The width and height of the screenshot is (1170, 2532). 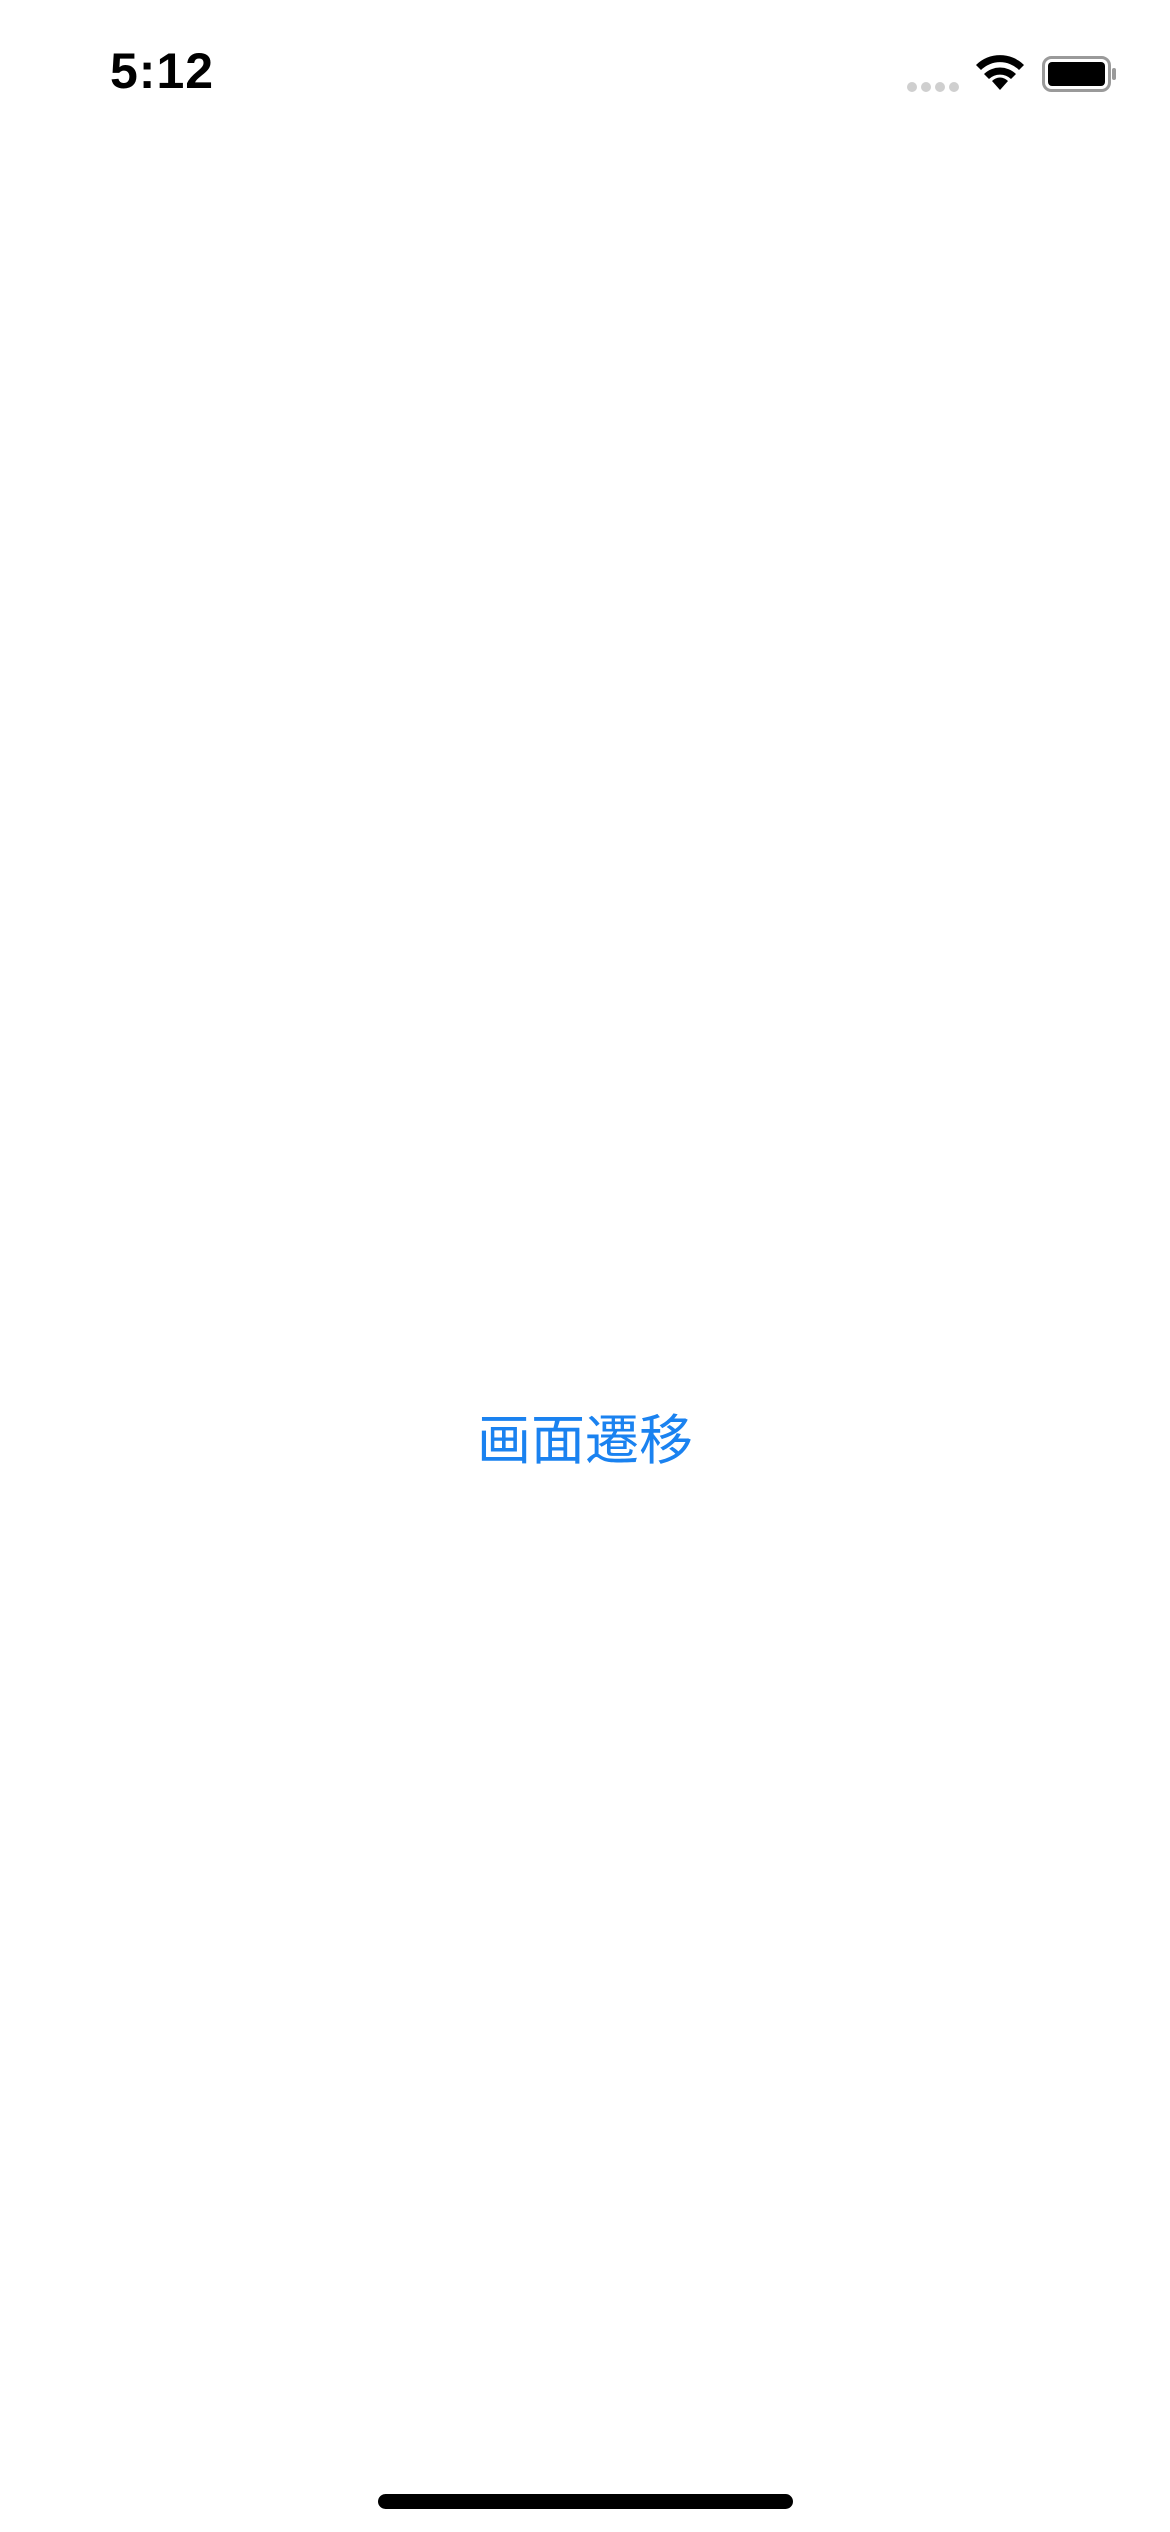 I want to click on battery-icon, so click(x=1079, y=74).